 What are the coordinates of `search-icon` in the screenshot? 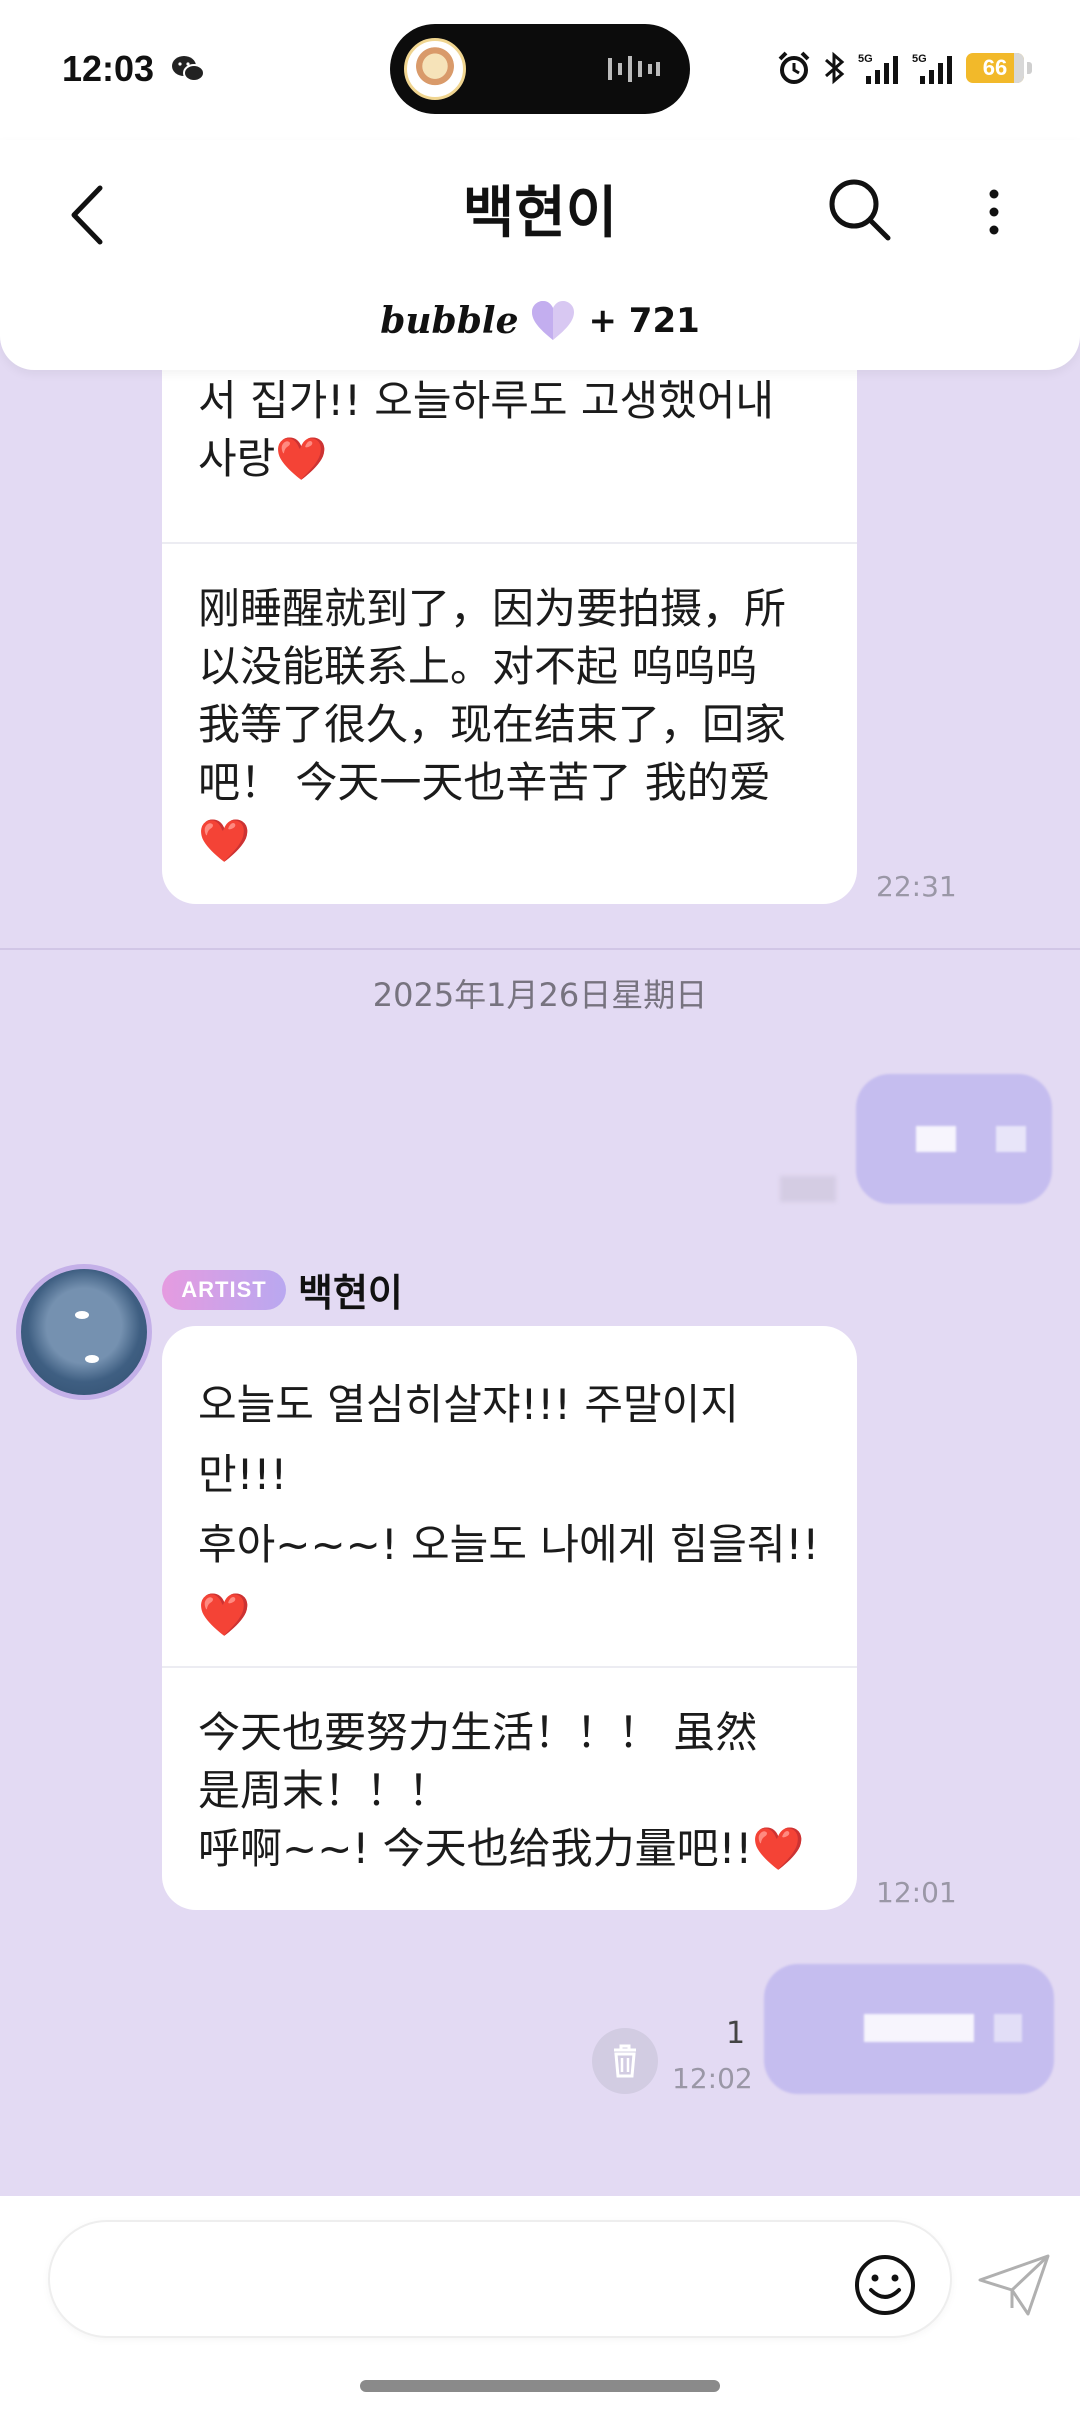 It's located at (860, 210).